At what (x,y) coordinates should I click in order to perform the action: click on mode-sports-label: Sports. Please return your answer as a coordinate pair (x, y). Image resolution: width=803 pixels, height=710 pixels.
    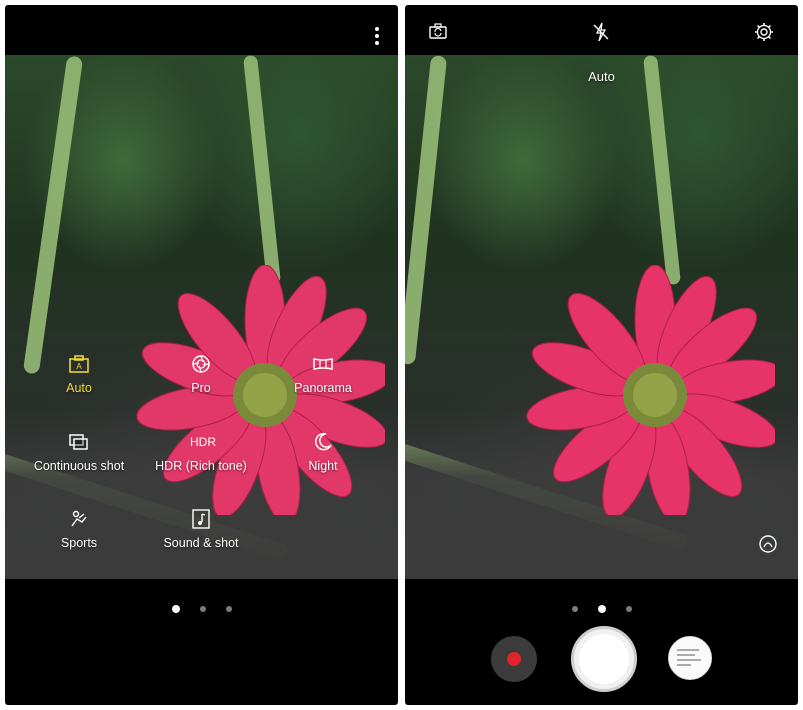
    Looking at the image, I should click on (79, 543).